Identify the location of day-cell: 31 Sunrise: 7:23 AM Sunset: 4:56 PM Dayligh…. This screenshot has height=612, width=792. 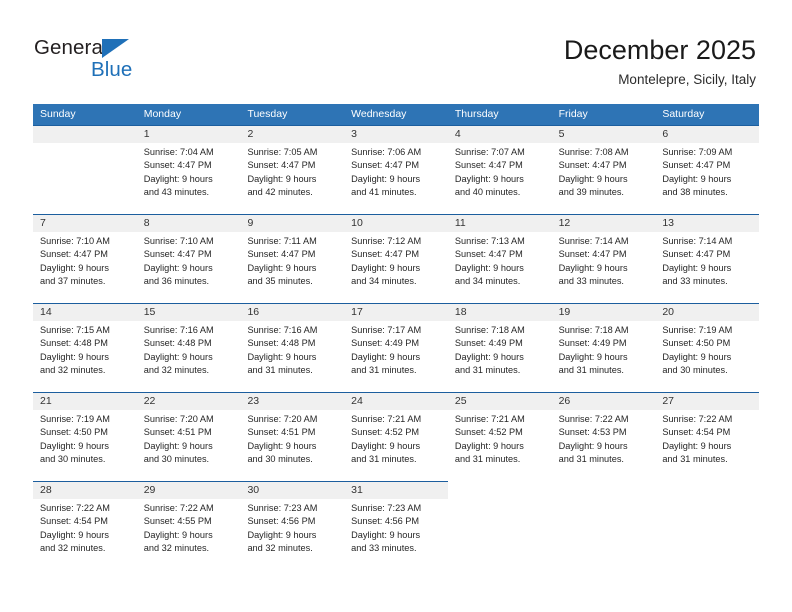
(396, 526).